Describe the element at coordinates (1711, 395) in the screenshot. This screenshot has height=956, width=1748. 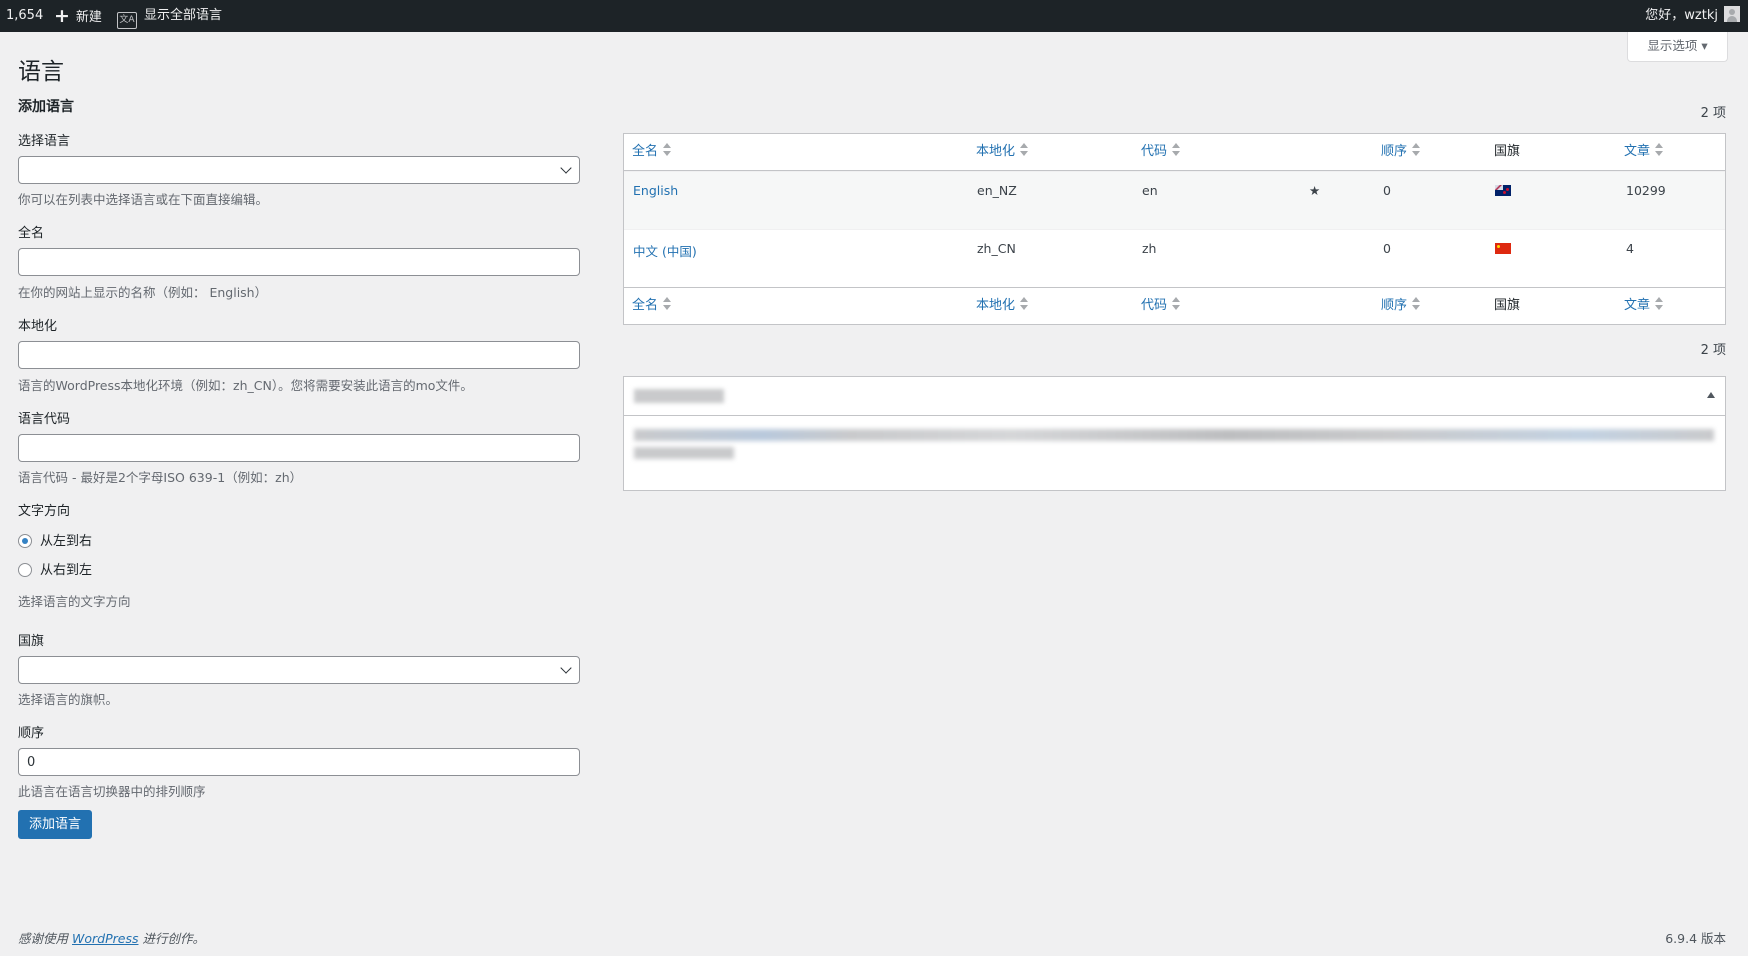
I see `triangle-up-icon` at that location.